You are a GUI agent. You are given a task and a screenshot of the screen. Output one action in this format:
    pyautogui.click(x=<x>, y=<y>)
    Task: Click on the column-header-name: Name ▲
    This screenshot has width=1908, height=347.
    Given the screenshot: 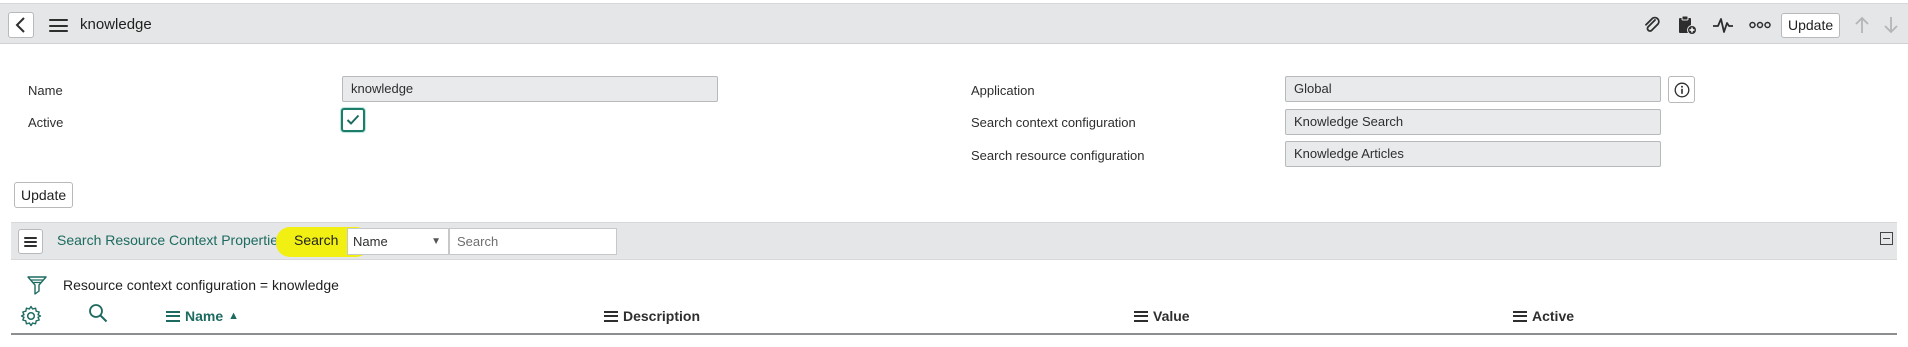 What is the action you would take?
    pyautogui.click(x=202, y=316)
    